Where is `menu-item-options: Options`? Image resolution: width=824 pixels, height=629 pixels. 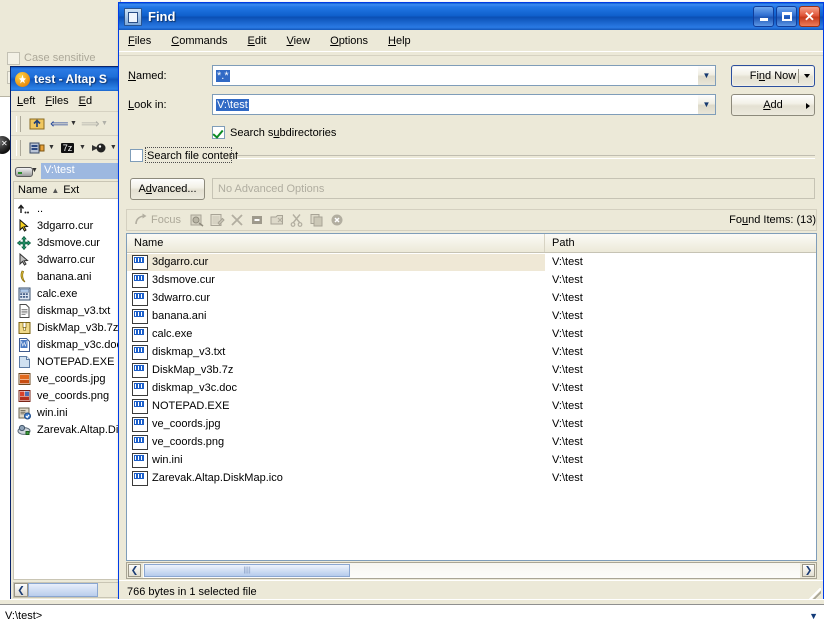
menu-item-options: Options is located at coordinates (349, 41).